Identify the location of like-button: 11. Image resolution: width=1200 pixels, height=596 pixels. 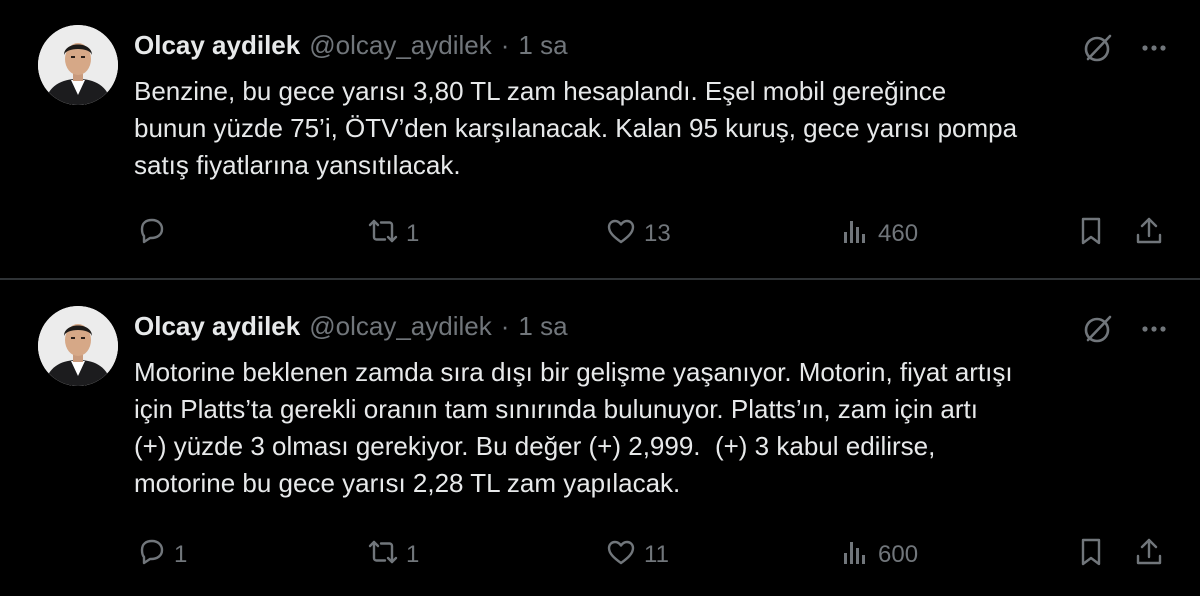
(636, 555).